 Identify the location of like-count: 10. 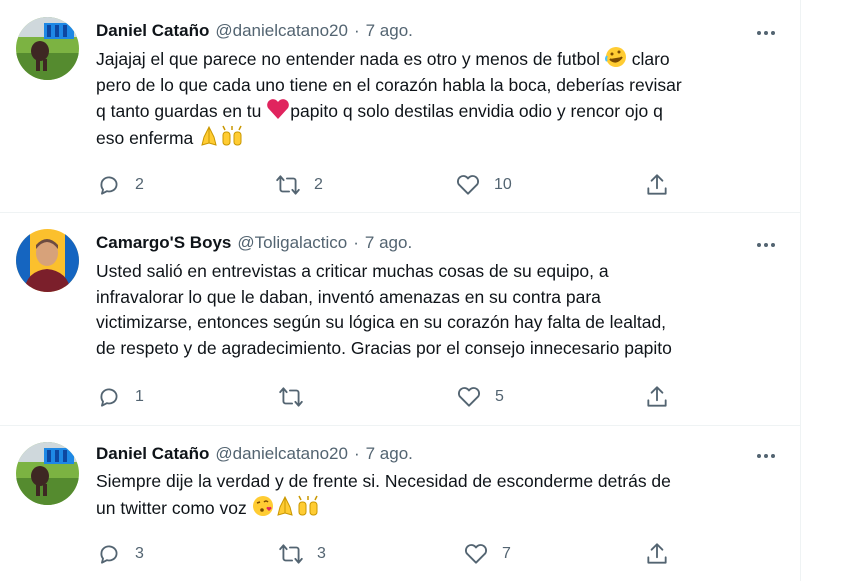
(503, 184).